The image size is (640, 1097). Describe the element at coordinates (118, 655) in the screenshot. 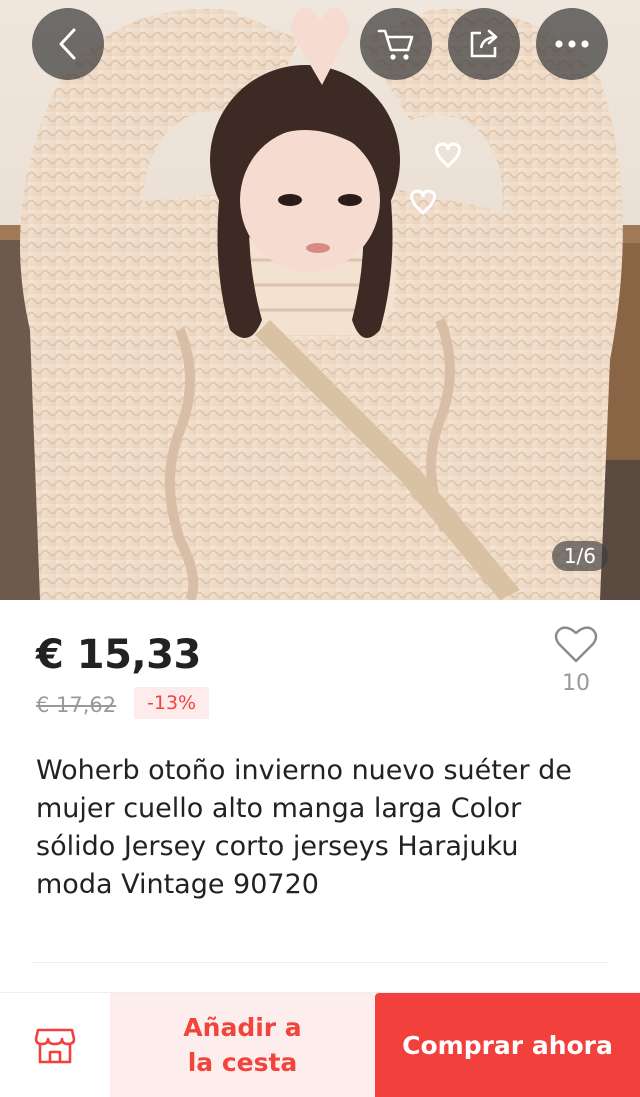

I see `product-price: € 15,33` at that location.